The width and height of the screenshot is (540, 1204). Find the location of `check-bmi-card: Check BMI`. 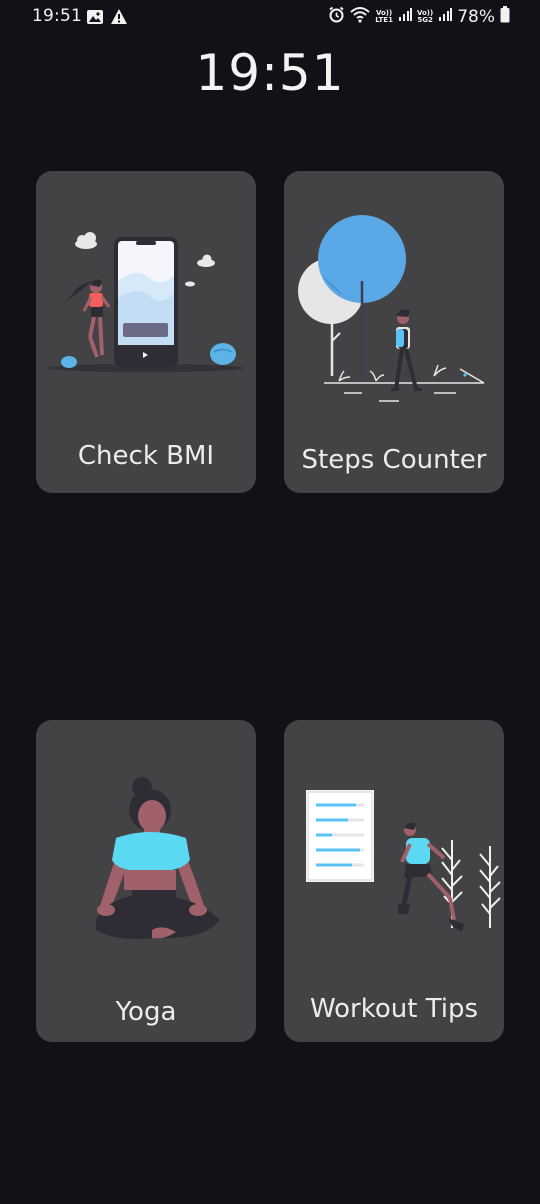

check-bmi-card: Check BMI is located at coordinates (146, 332).